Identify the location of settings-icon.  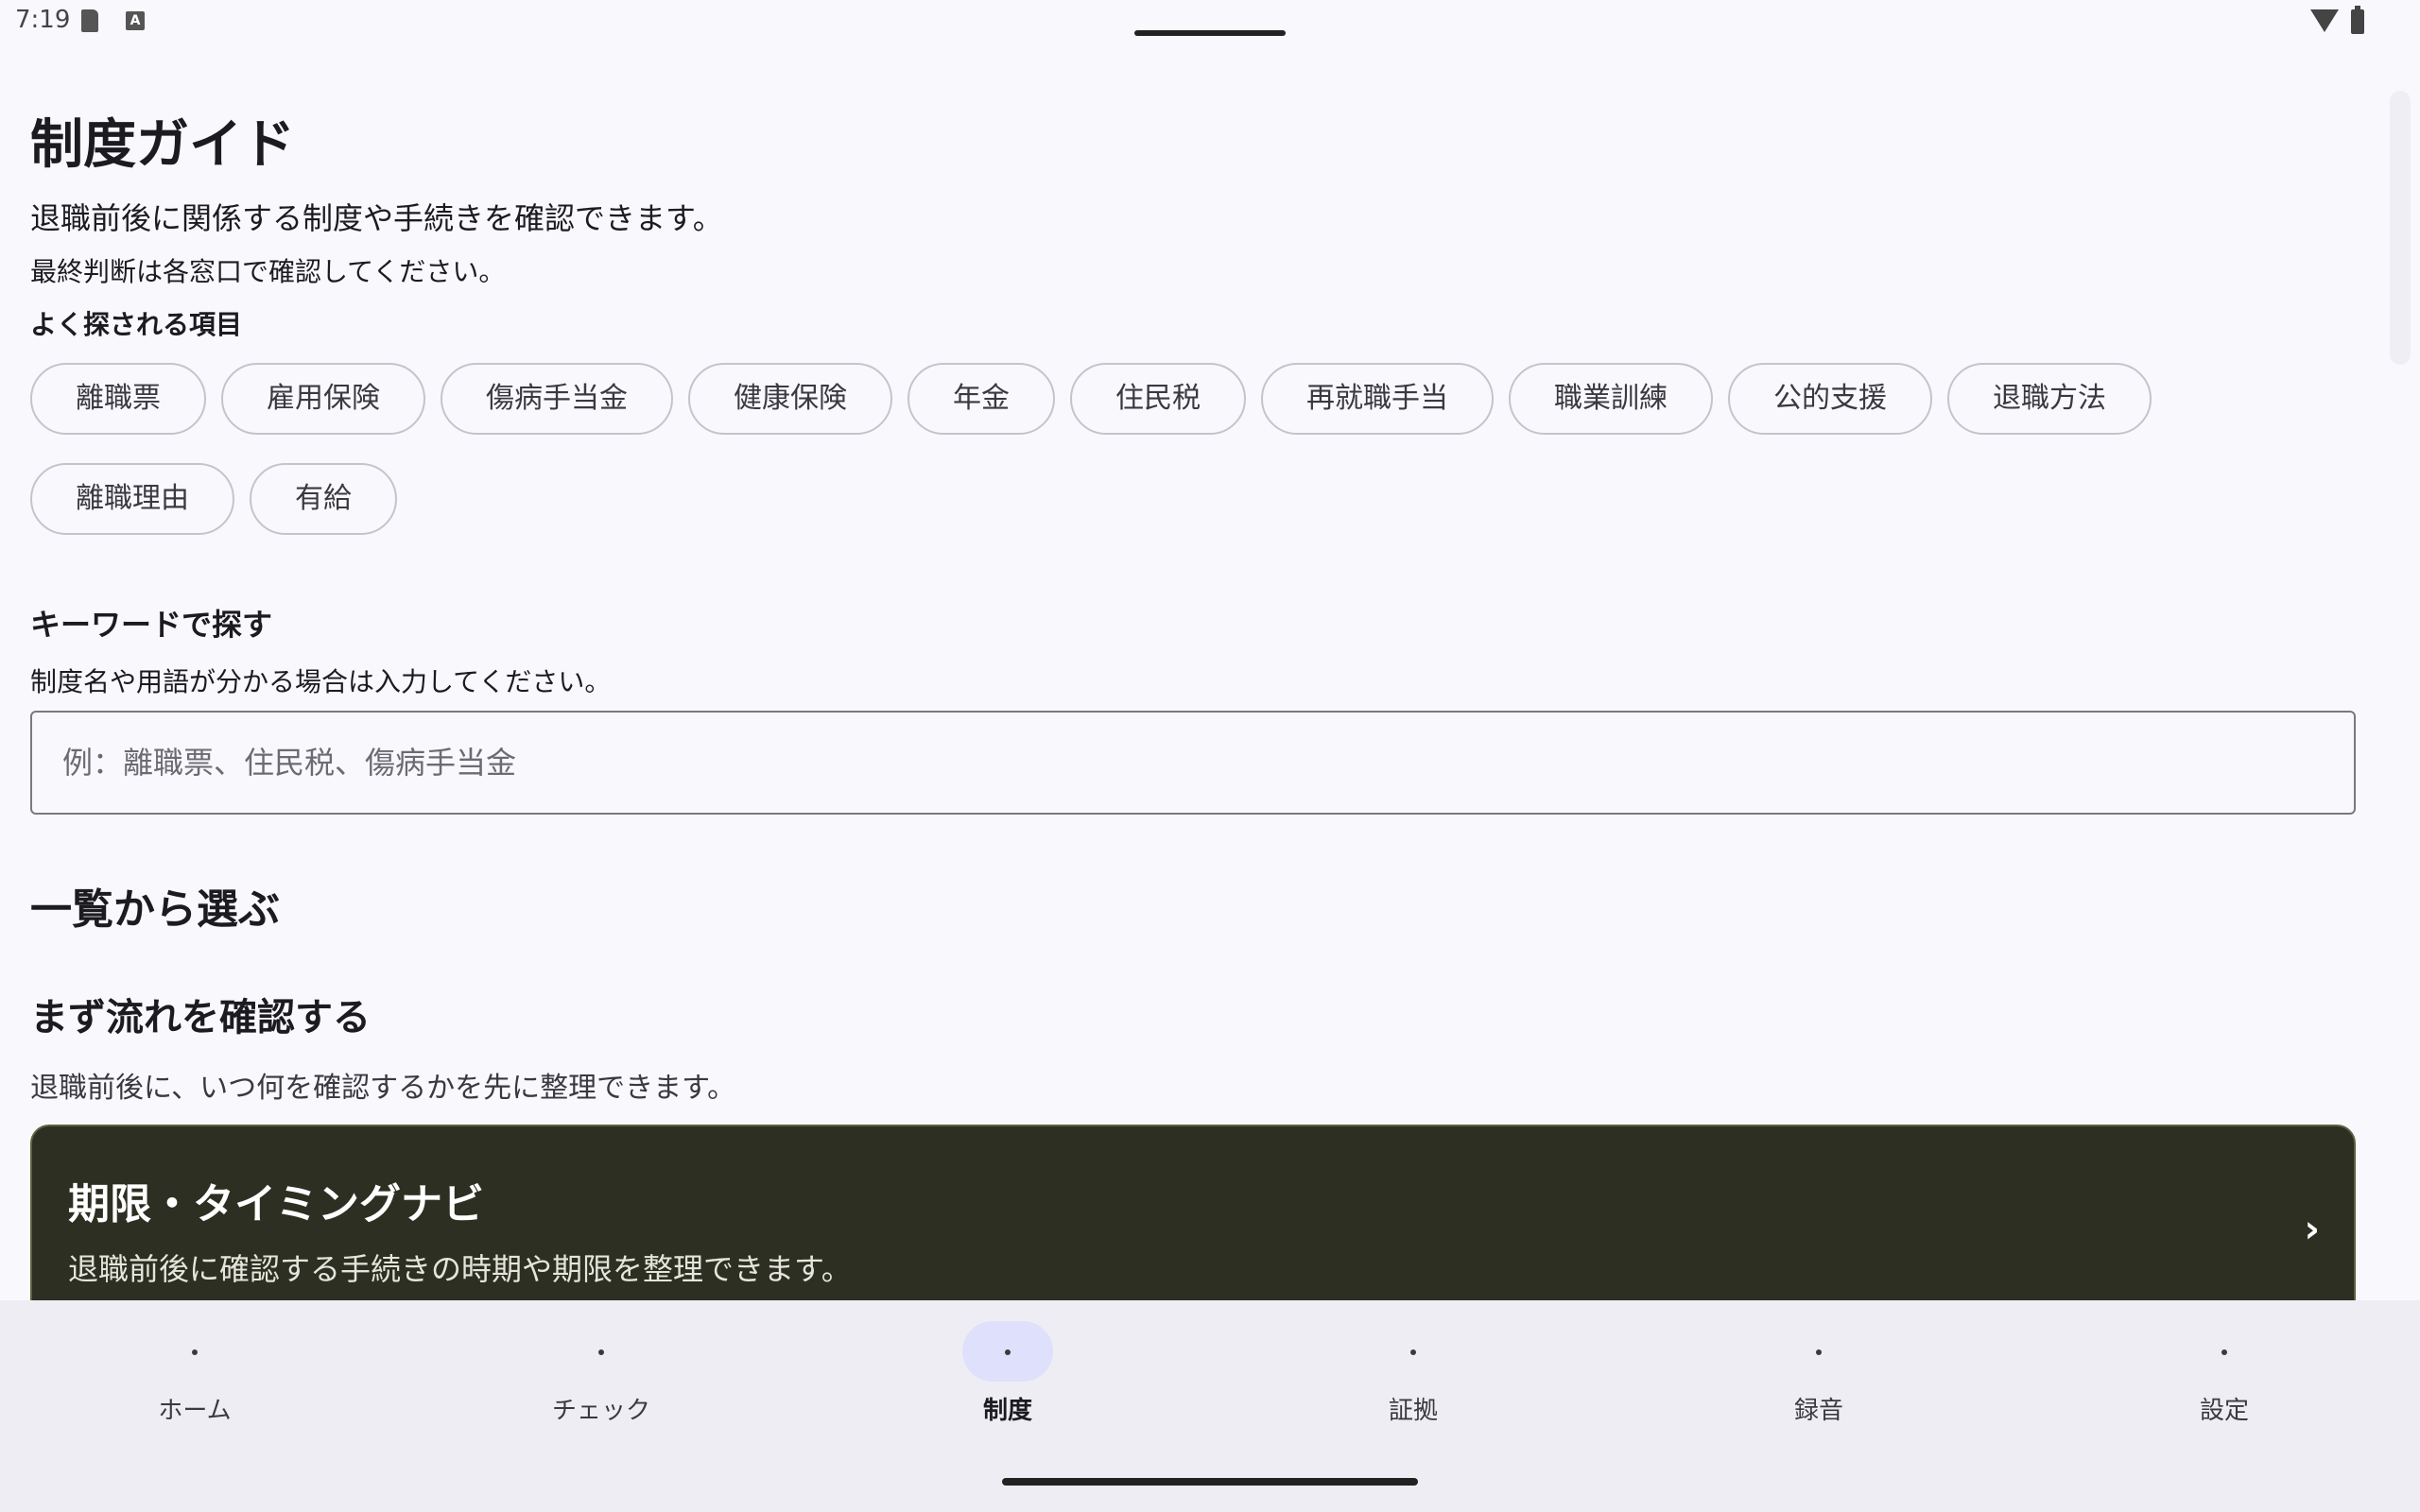
(2224, 1352).